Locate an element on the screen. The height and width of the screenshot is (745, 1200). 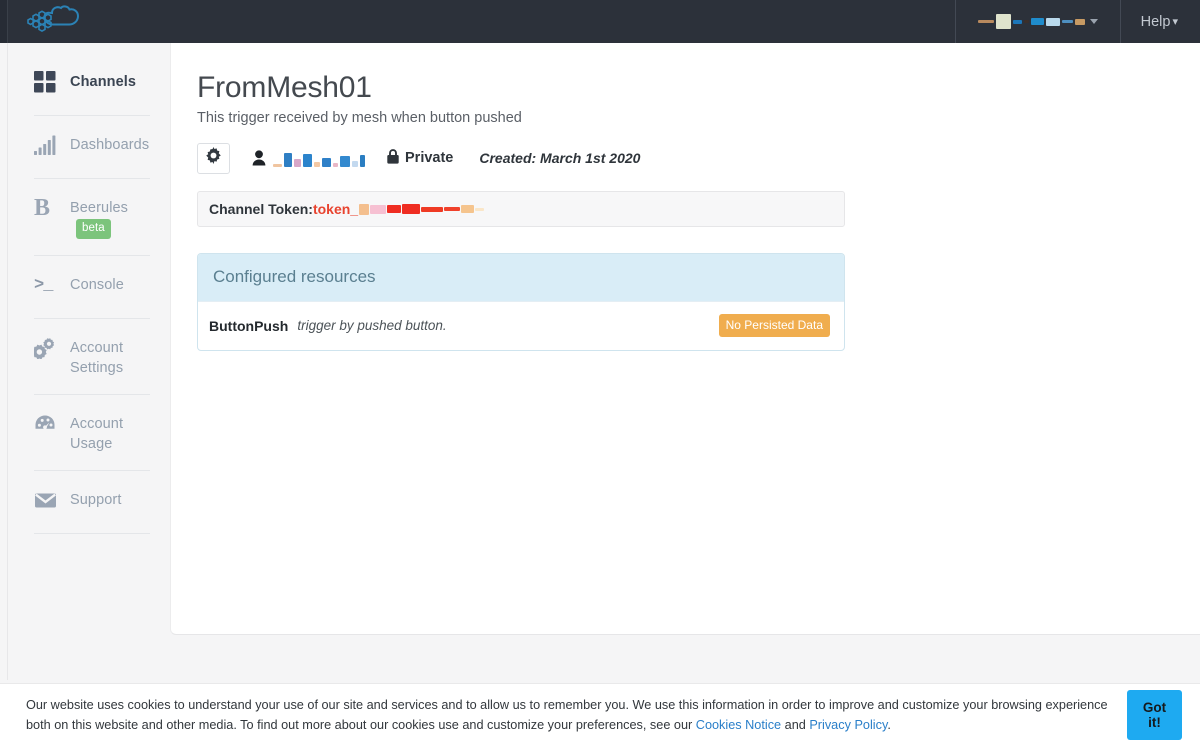
user-menu is located at coordinates (1037, 21).